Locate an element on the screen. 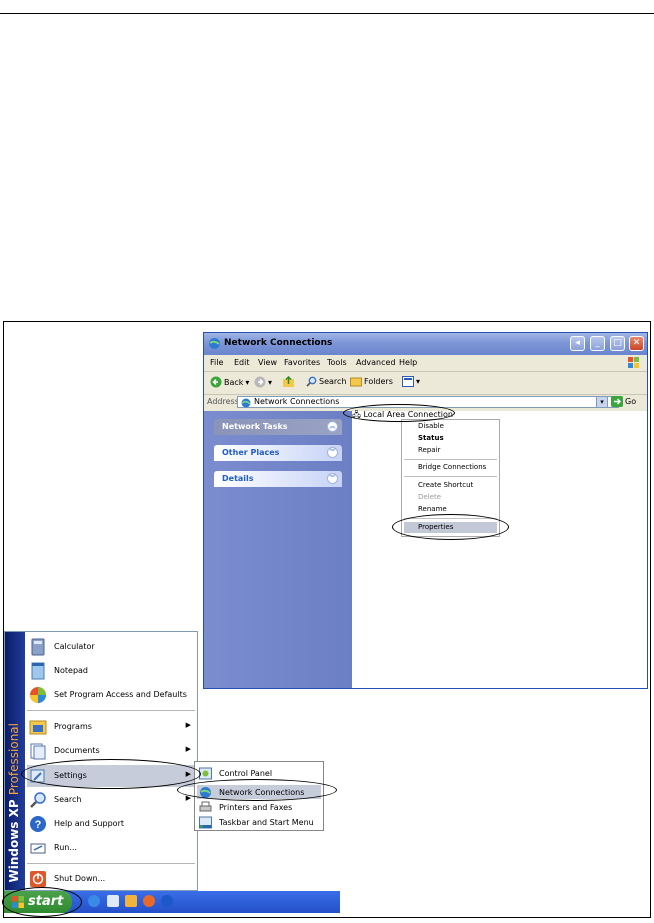  highlight-ellipse-connection is located at coordinates (399, 413).